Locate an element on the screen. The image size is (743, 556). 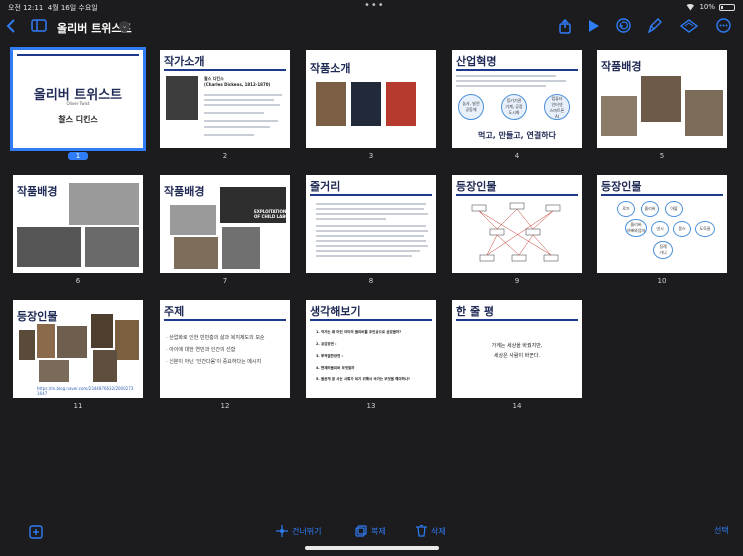
slide-thumbnail-8: 줄거리 is located at coordinates (371, 224).